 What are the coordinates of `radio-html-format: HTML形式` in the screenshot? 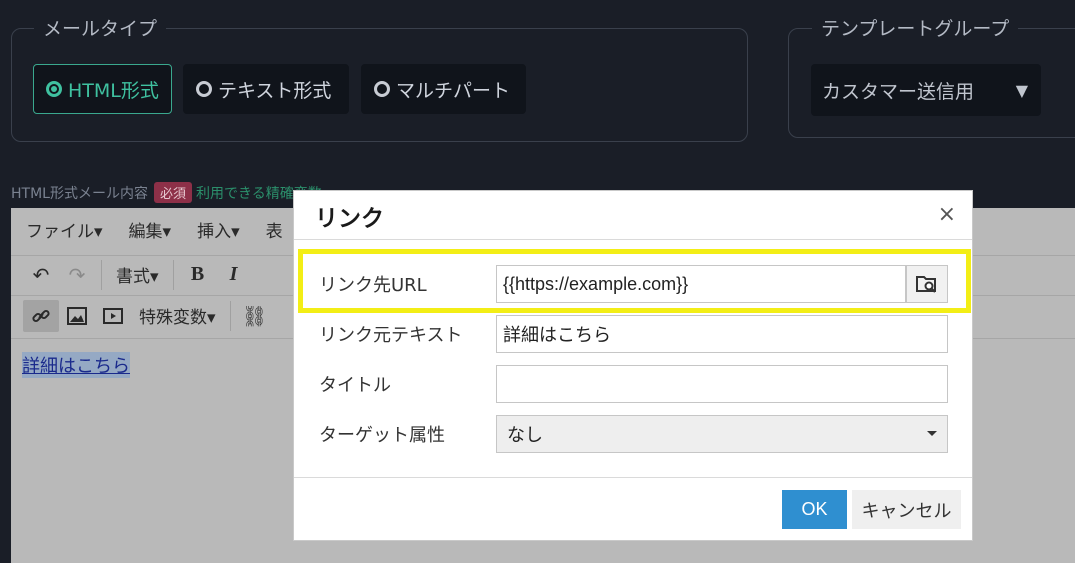 It's located at (102, 89).